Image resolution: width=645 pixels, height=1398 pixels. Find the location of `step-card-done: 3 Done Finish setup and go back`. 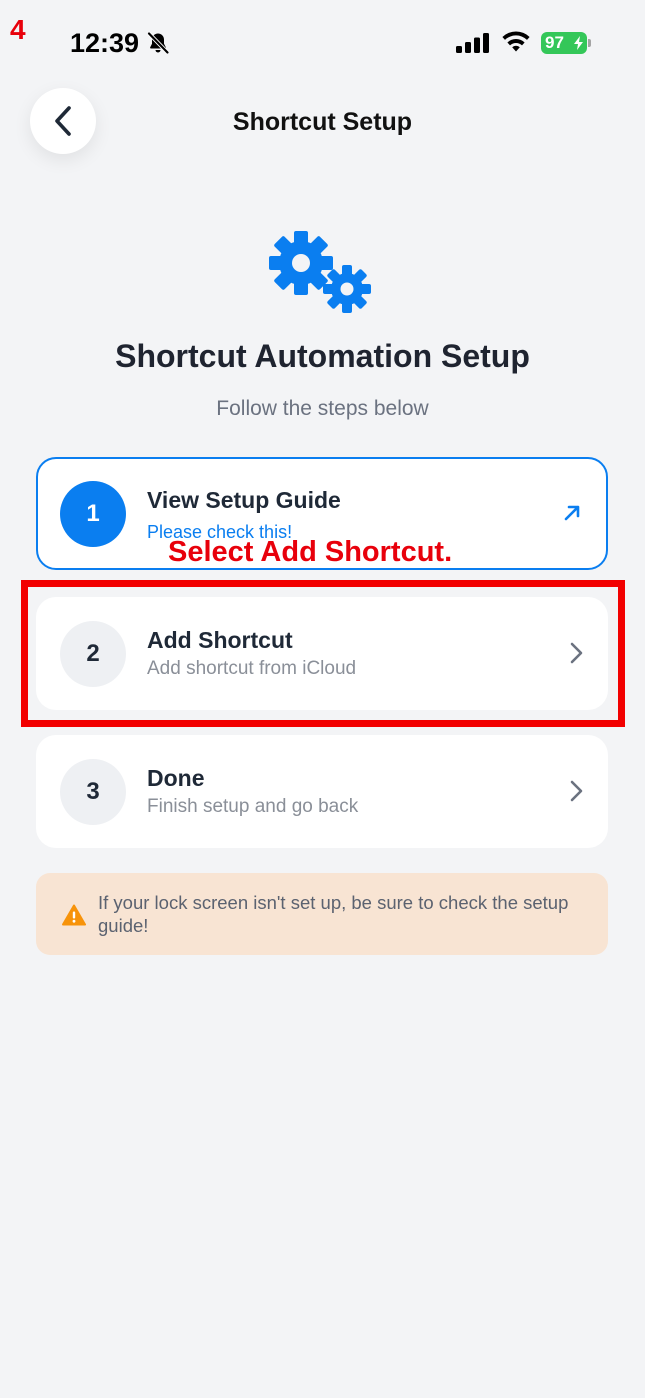

step-card-done: 3 Done Finish setup and go back is located at coordinates (322, 791).